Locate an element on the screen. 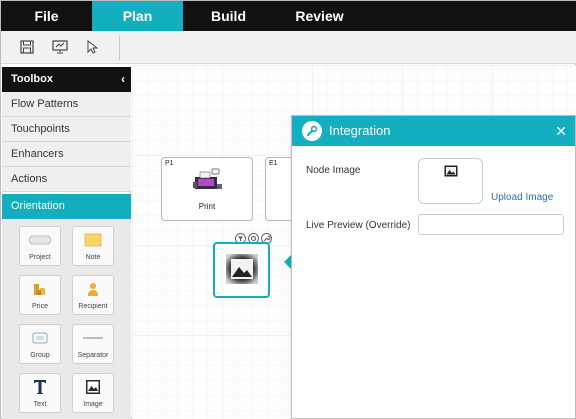 The image size is (576, 419). sidebar-item-flow-patterns: Flow Patterns is located at coordinates (66, 104).